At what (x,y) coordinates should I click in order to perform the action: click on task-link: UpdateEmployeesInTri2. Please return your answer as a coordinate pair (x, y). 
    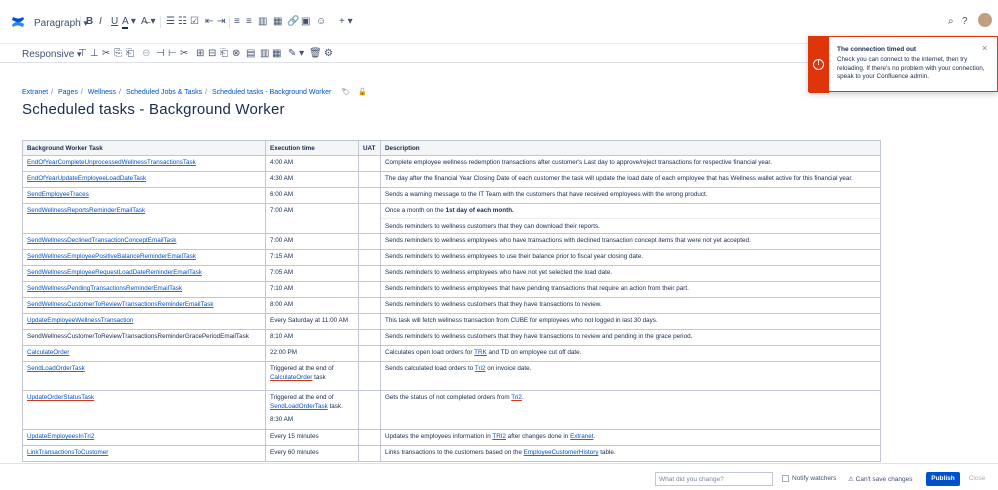
    Looking at the image, I should click on (60, 436).